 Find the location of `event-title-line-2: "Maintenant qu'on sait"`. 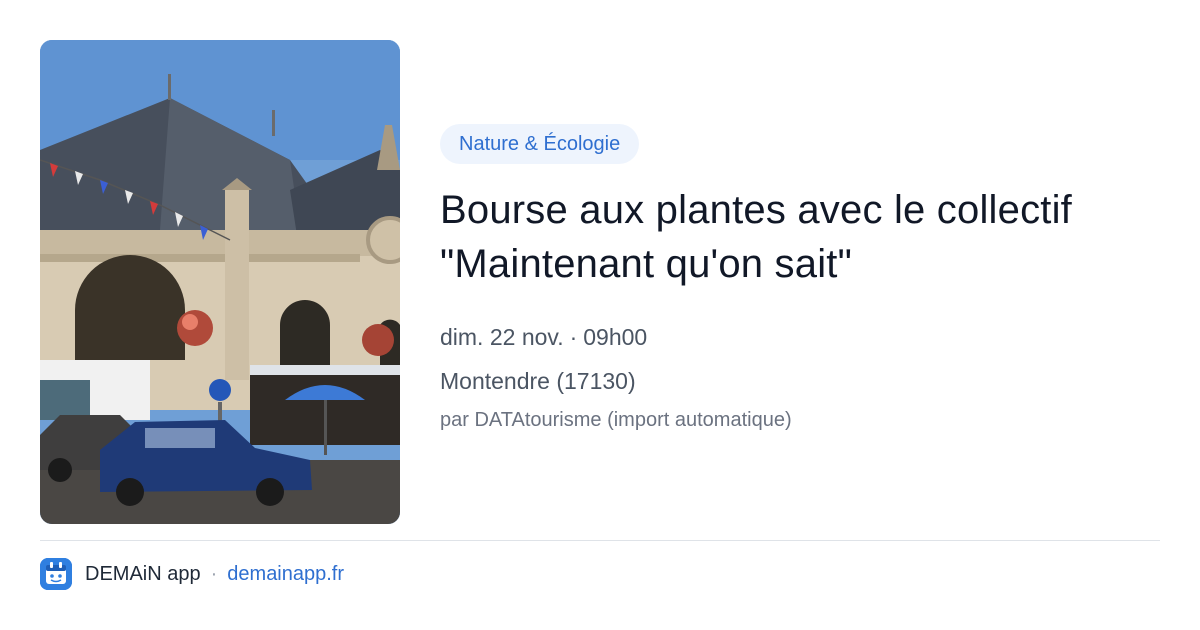

event-title-line-2: "Maintenant qu'on sait" is located at coordinates (646, 264).